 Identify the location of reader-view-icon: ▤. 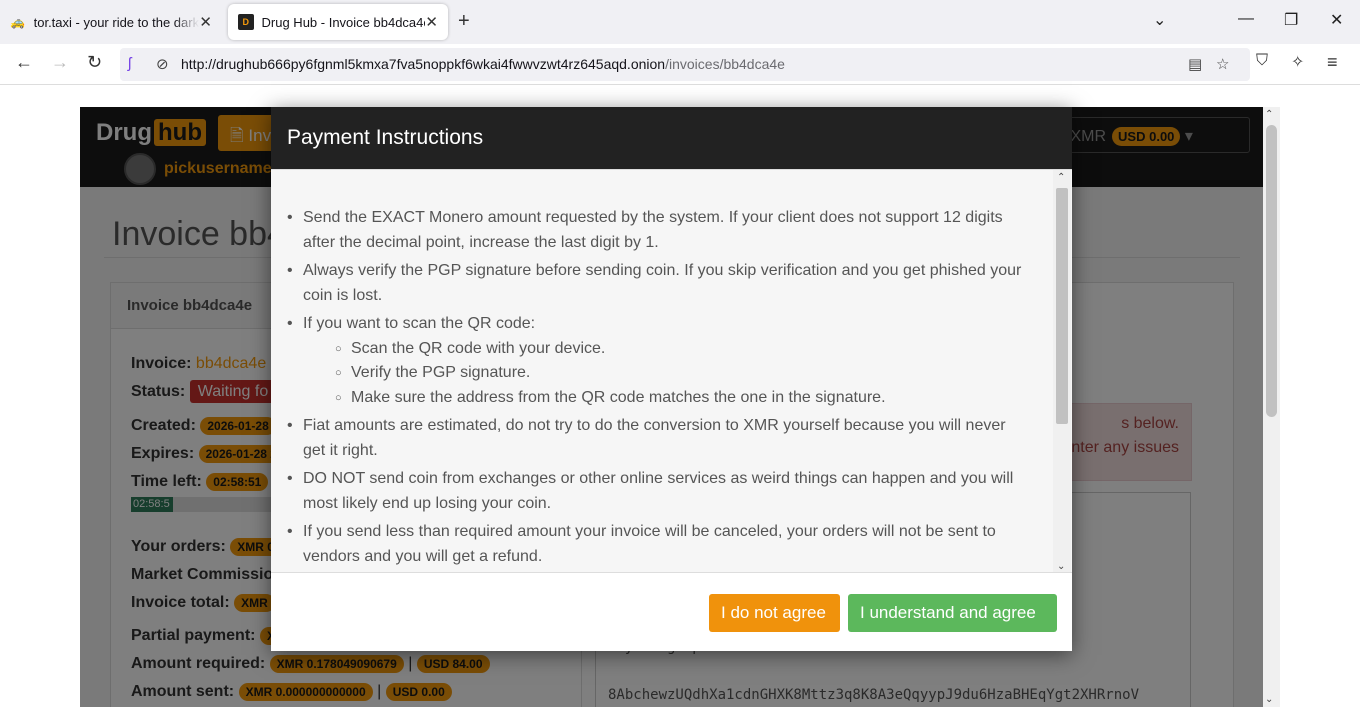
(1195, 64).